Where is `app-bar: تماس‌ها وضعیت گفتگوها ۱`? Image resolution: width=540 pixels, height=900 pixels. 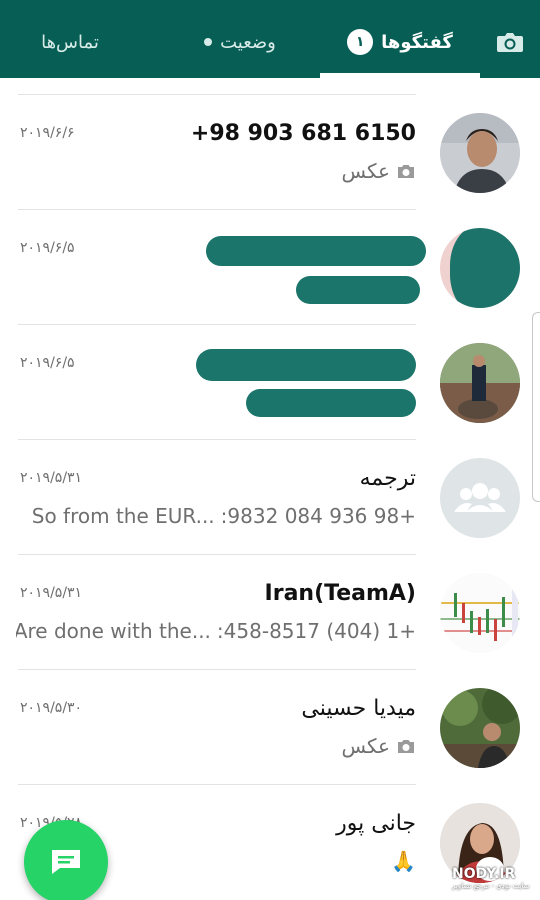 app-bar: تماس‌ها وضعیت گفتگوها ۱ is located at coordinates (270, 39).